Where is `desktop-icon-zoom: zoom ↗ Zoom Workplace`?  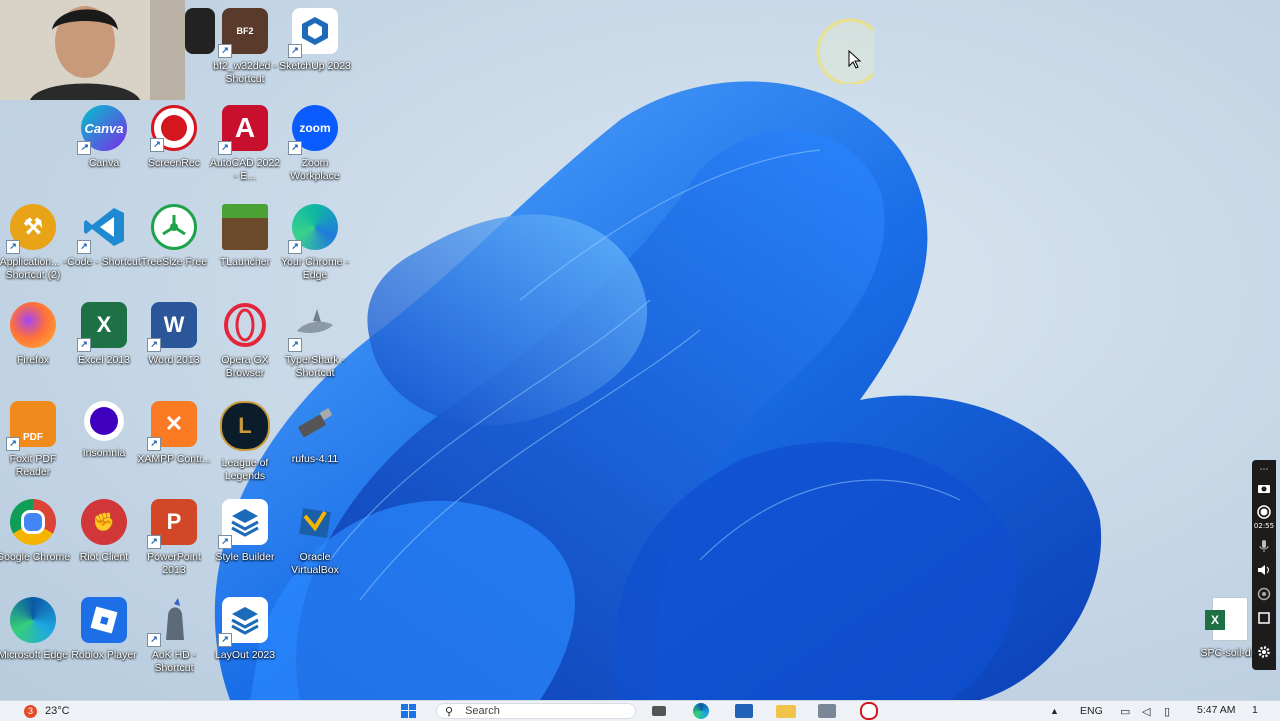
desktop-icon-zoom: zoom ↗ Zoom Workplace is located at coordinates (315, 151).